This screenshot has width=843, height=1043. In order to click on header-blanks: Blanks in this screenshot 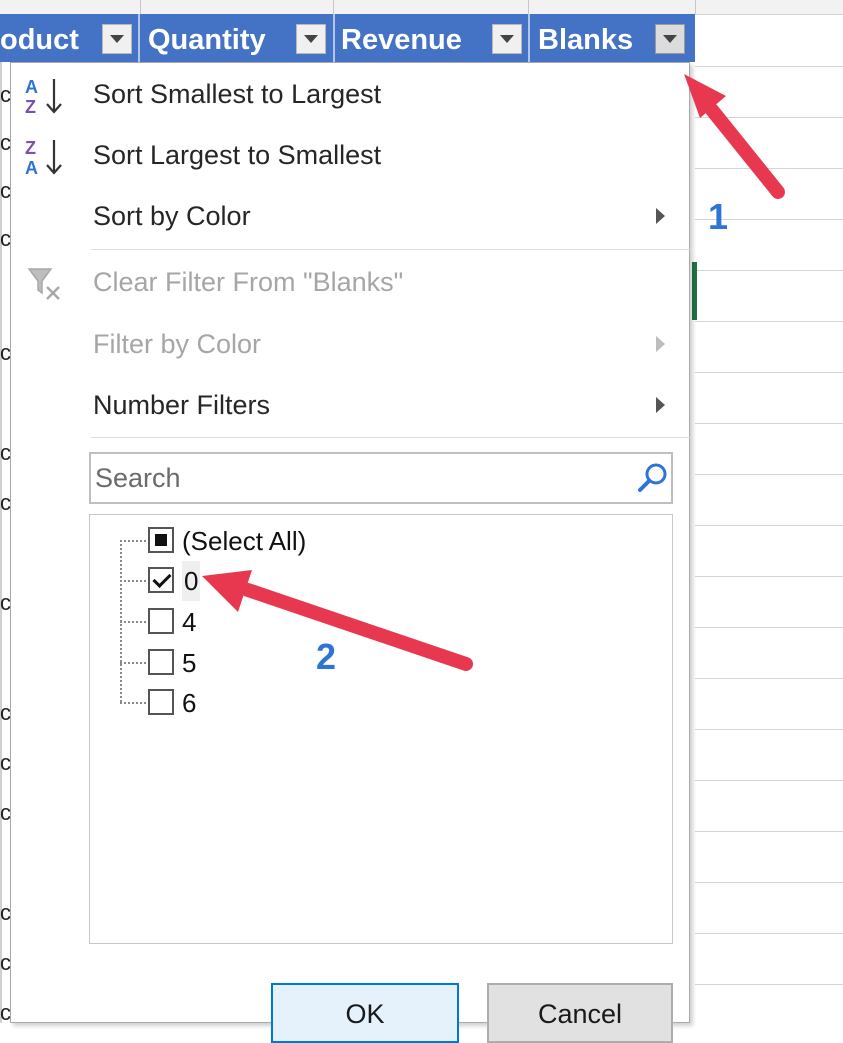, I will do `click(593, 38)`.